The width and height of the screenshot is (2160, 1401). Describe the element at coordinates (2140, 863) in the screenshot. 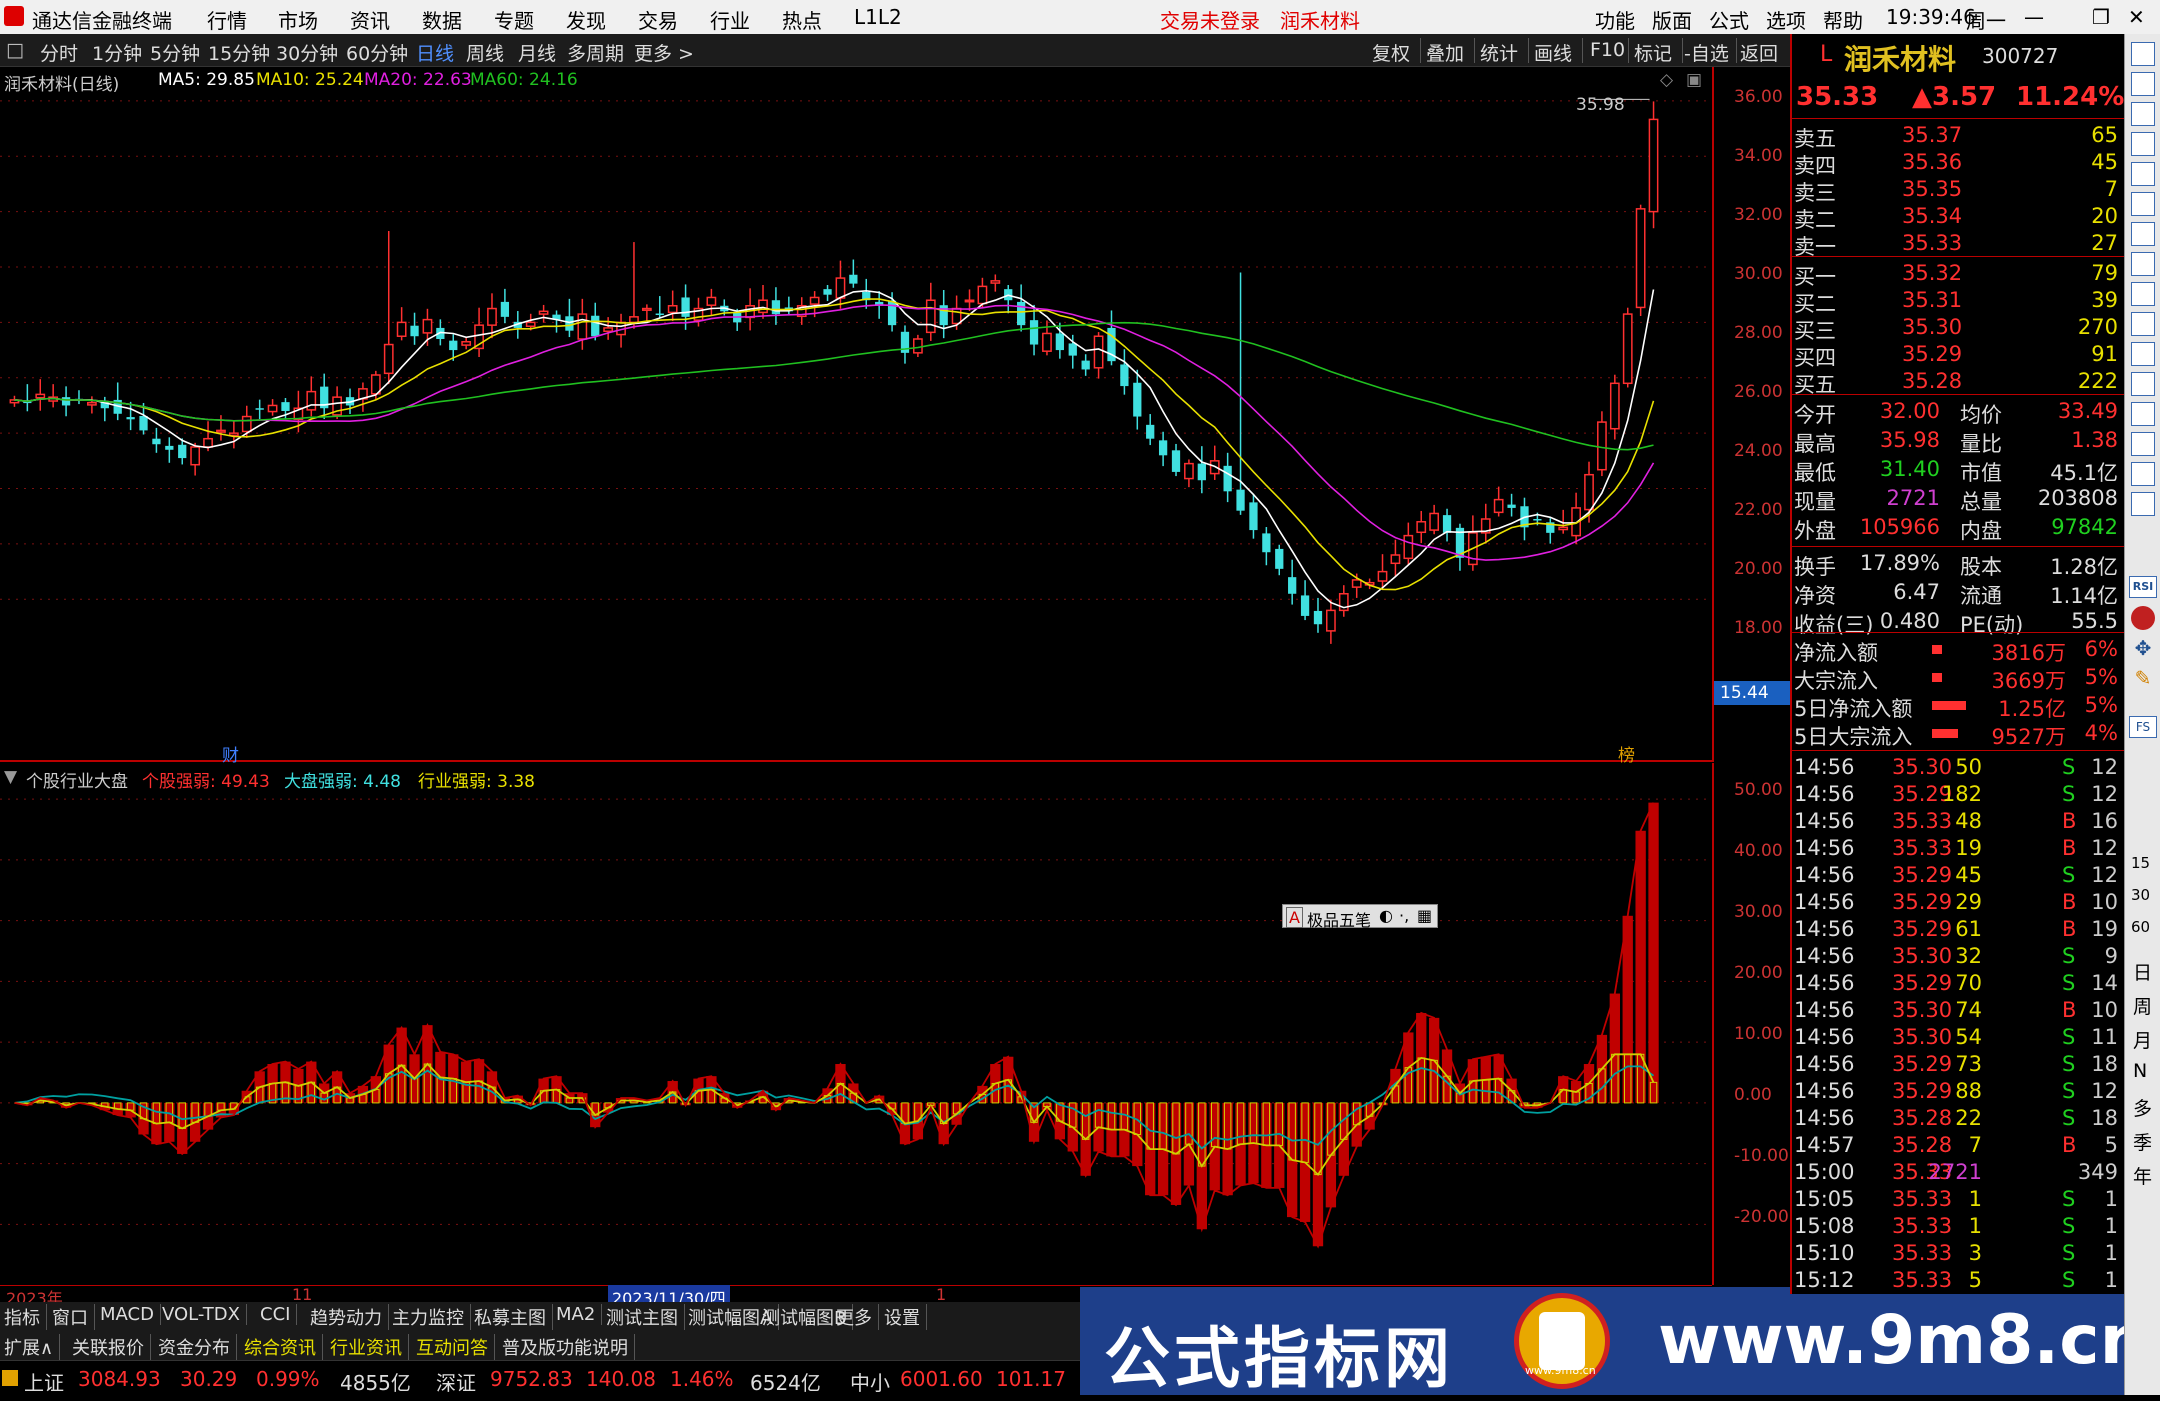

I see `minute-shortcut-icon: 15` at that location.